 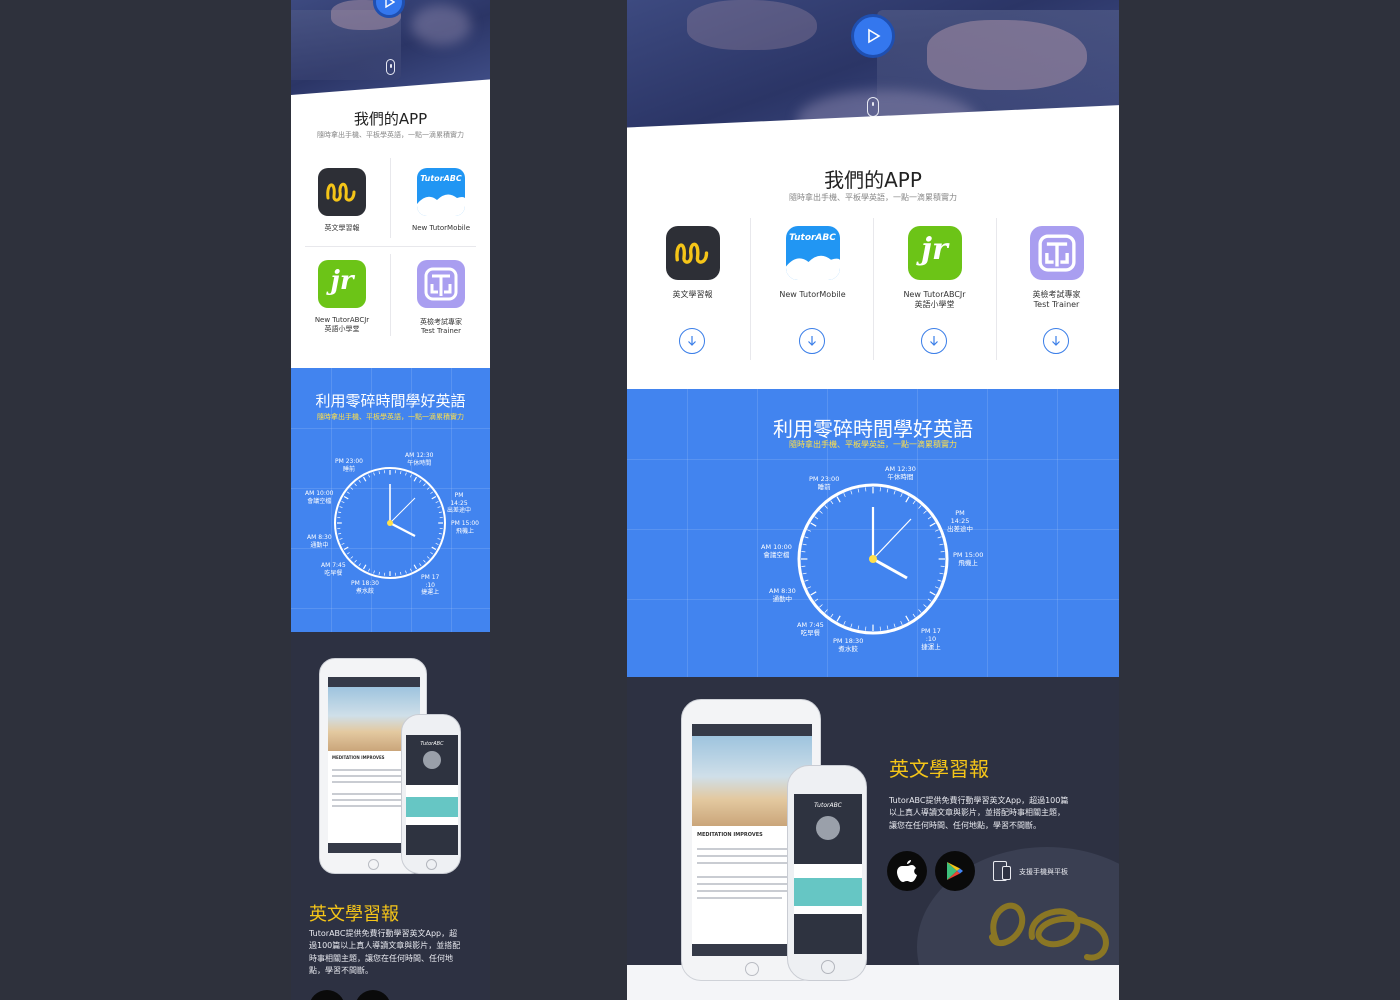 What do you see at coordinates (441, 192) in the screenshot?
I see `tutorabc-mobile-icon: TutorABC` at bounding box center [441, 192].